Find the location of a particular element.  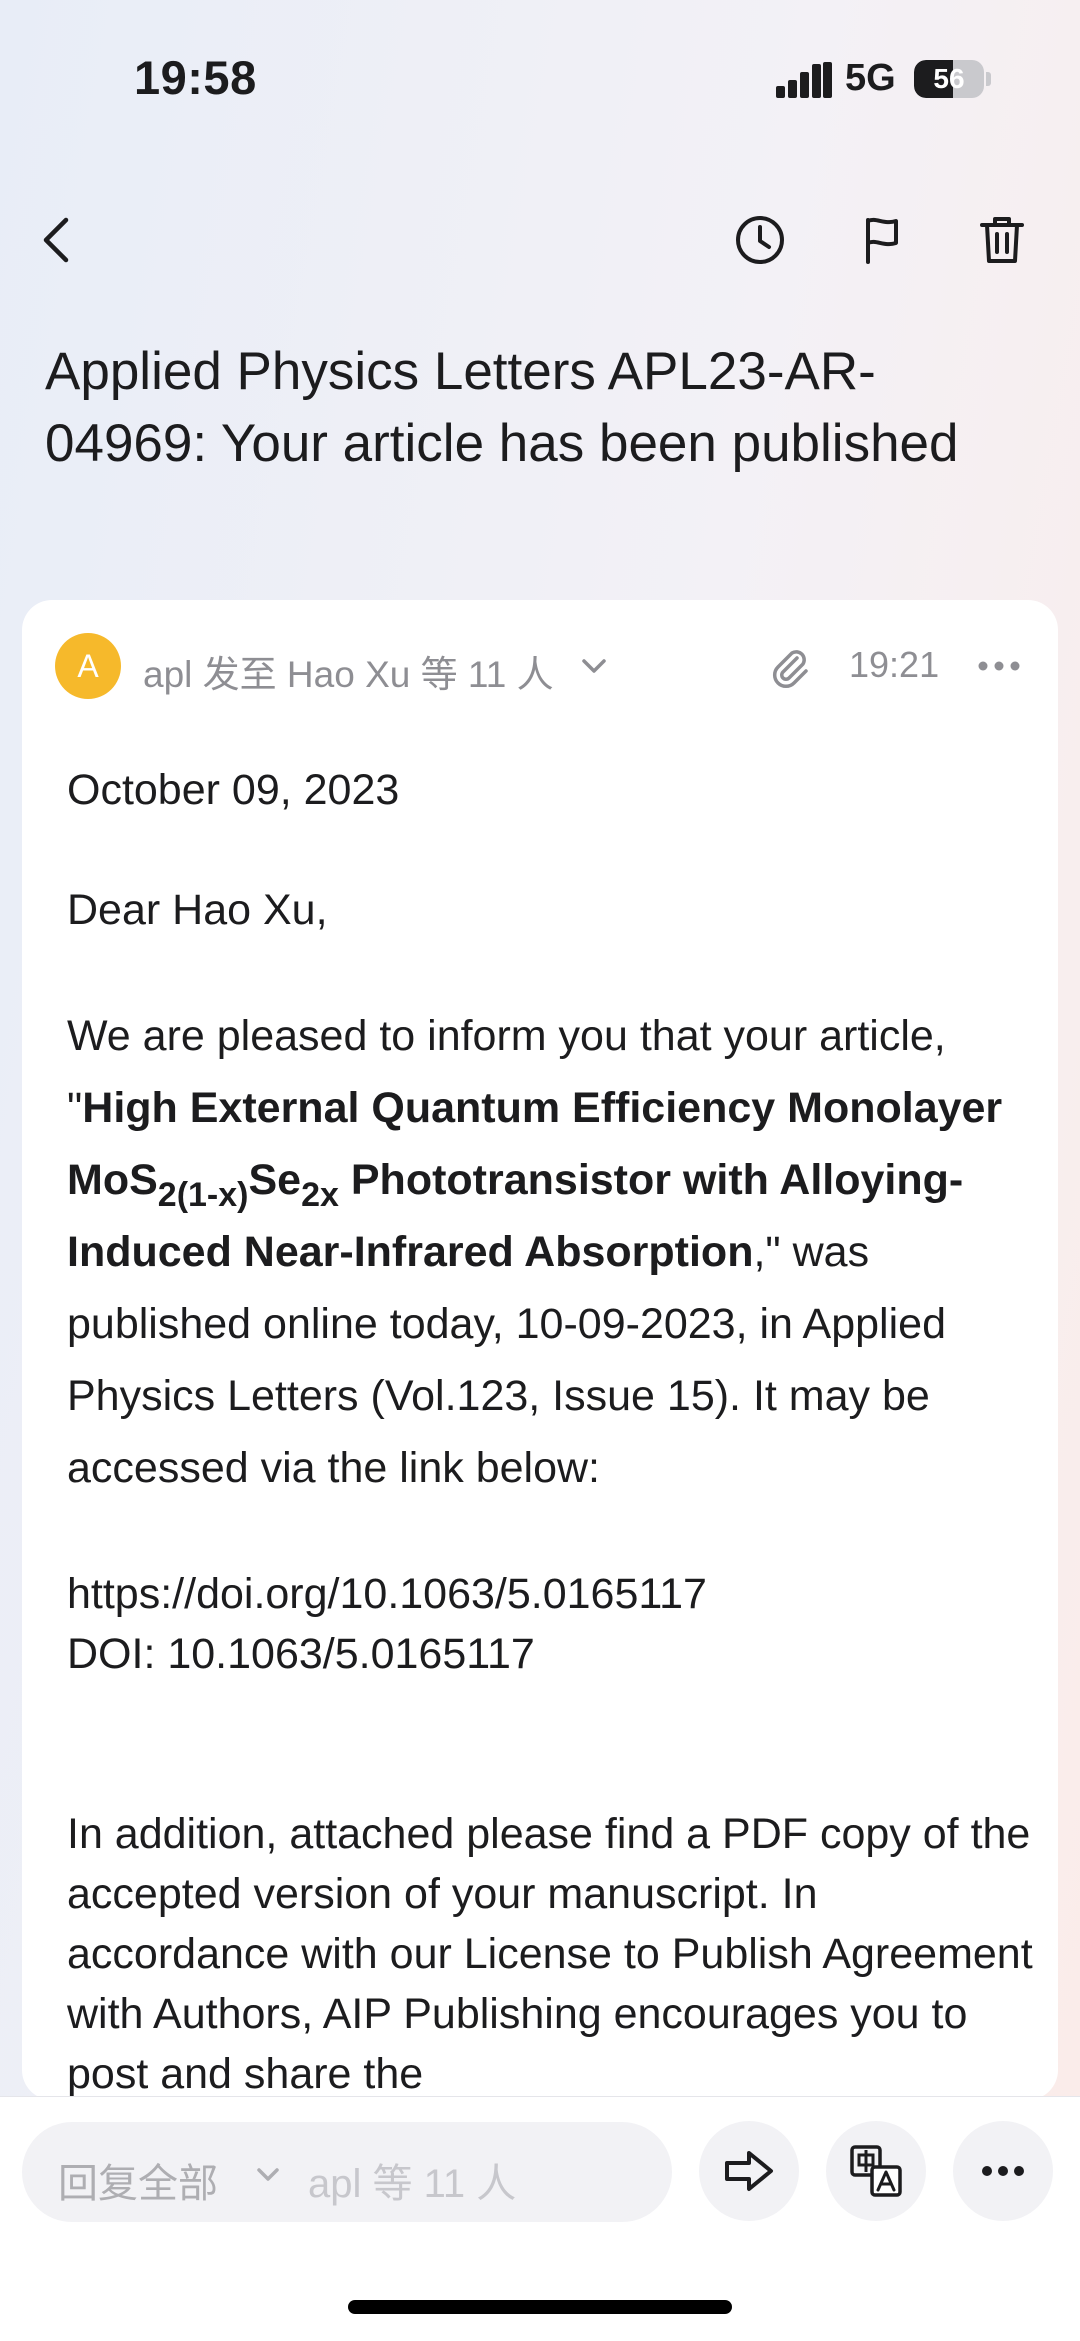

flag-icon is located at coordinates (882, 240).